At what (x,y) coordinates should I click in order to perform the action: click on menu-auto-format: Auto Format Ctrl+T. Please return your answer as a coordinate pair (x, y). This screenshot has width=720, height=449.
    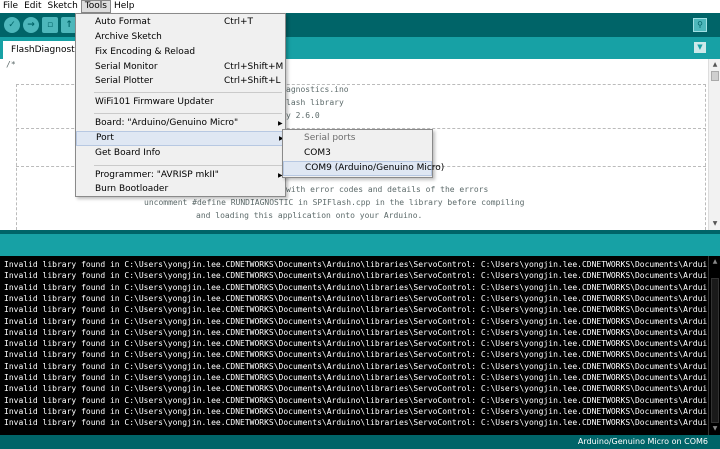
    Looking at the image, I should click on (180, 22).